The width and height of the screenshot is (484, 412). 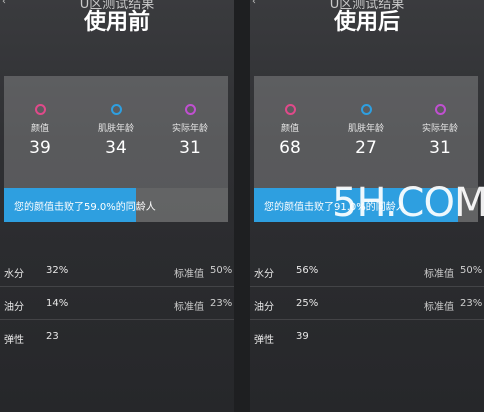 What do you see at coordinates (117, 337) in the screenshot?
I see `stat-row-elasticity: 弹性 23` at bounding box center [117, 337].